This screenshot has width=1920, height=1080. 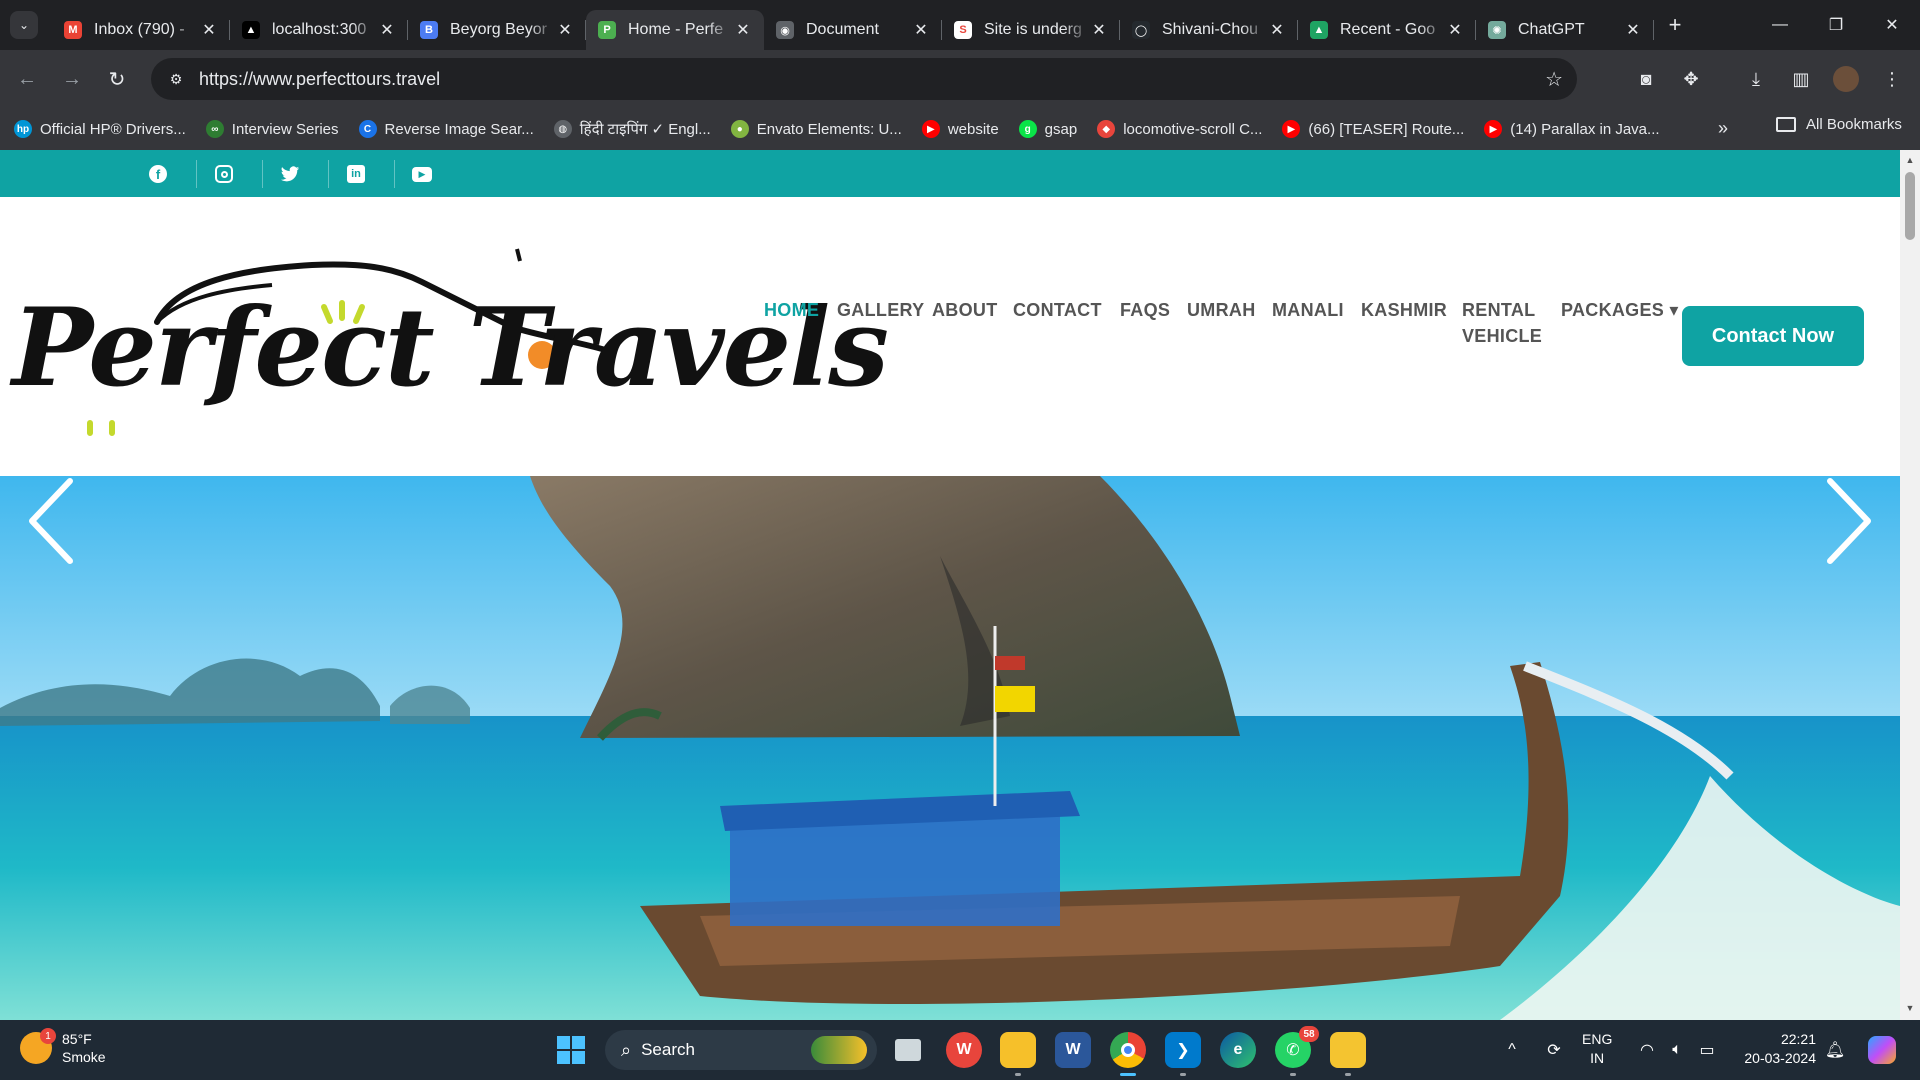 What do you see at coordinates (450, 337) in the screenshot?
I see `brand-logo: Perfect Travels` at bounding box center [450, 337].